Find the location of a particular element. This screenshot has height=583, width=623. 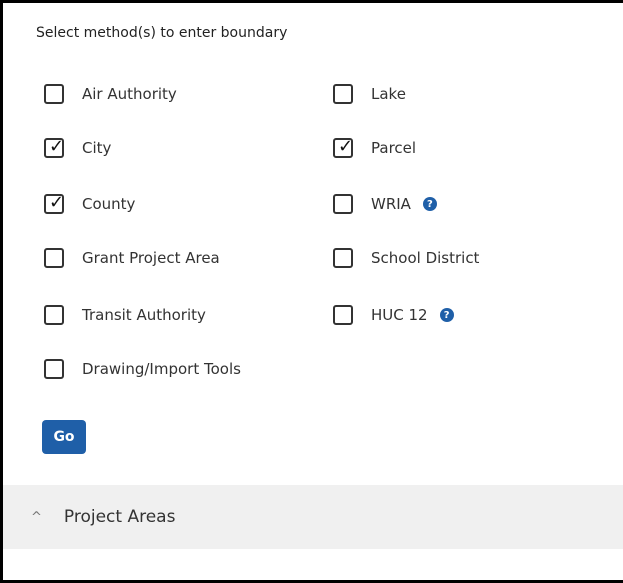

option-label: City is located at coordinates (97, 148).